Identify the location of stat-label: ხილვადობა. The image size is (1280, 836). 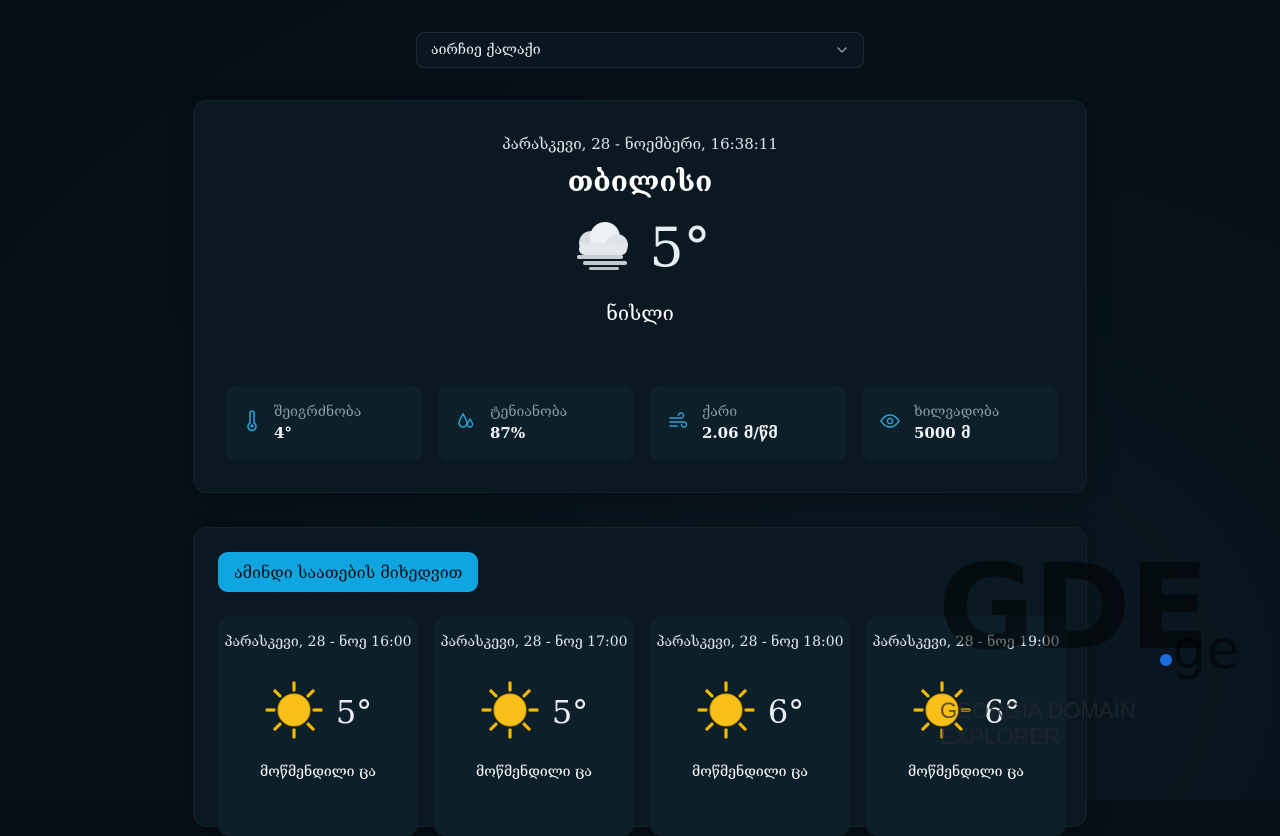
(957, 412).